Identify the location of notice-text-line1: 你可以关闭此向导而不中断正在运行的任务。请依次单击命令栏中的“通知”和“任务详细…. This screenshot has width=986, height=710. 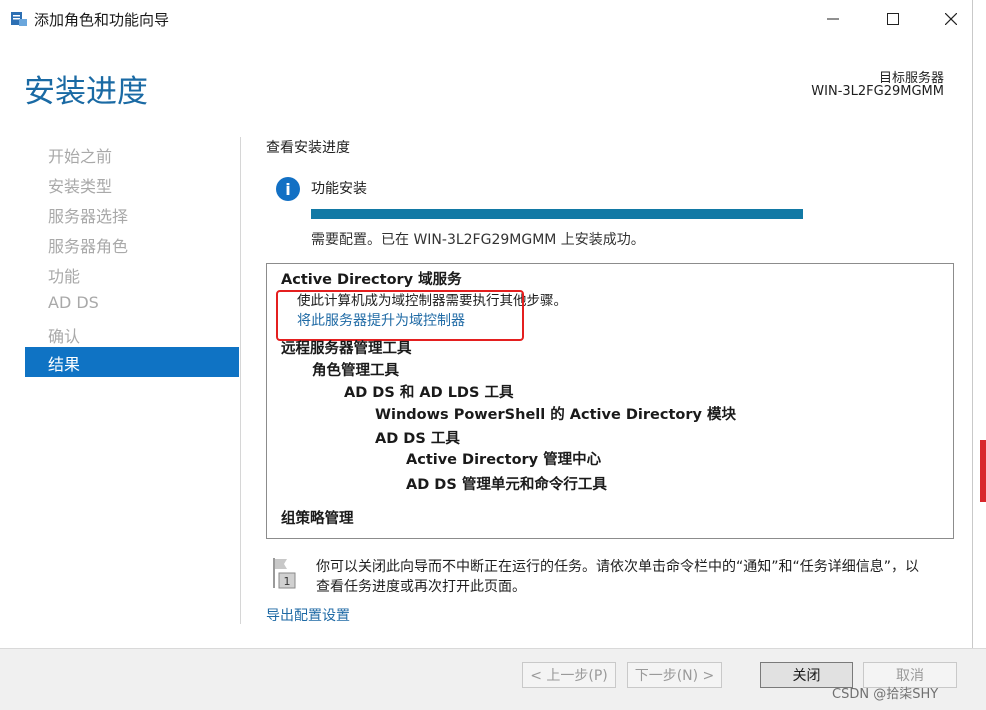
(618, 567).